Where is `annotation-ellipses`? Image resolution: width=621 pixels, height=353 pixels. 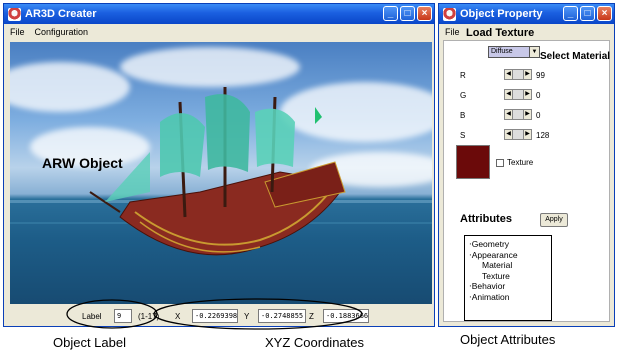
annotation-ellipses is located at coordinates (214, 314).